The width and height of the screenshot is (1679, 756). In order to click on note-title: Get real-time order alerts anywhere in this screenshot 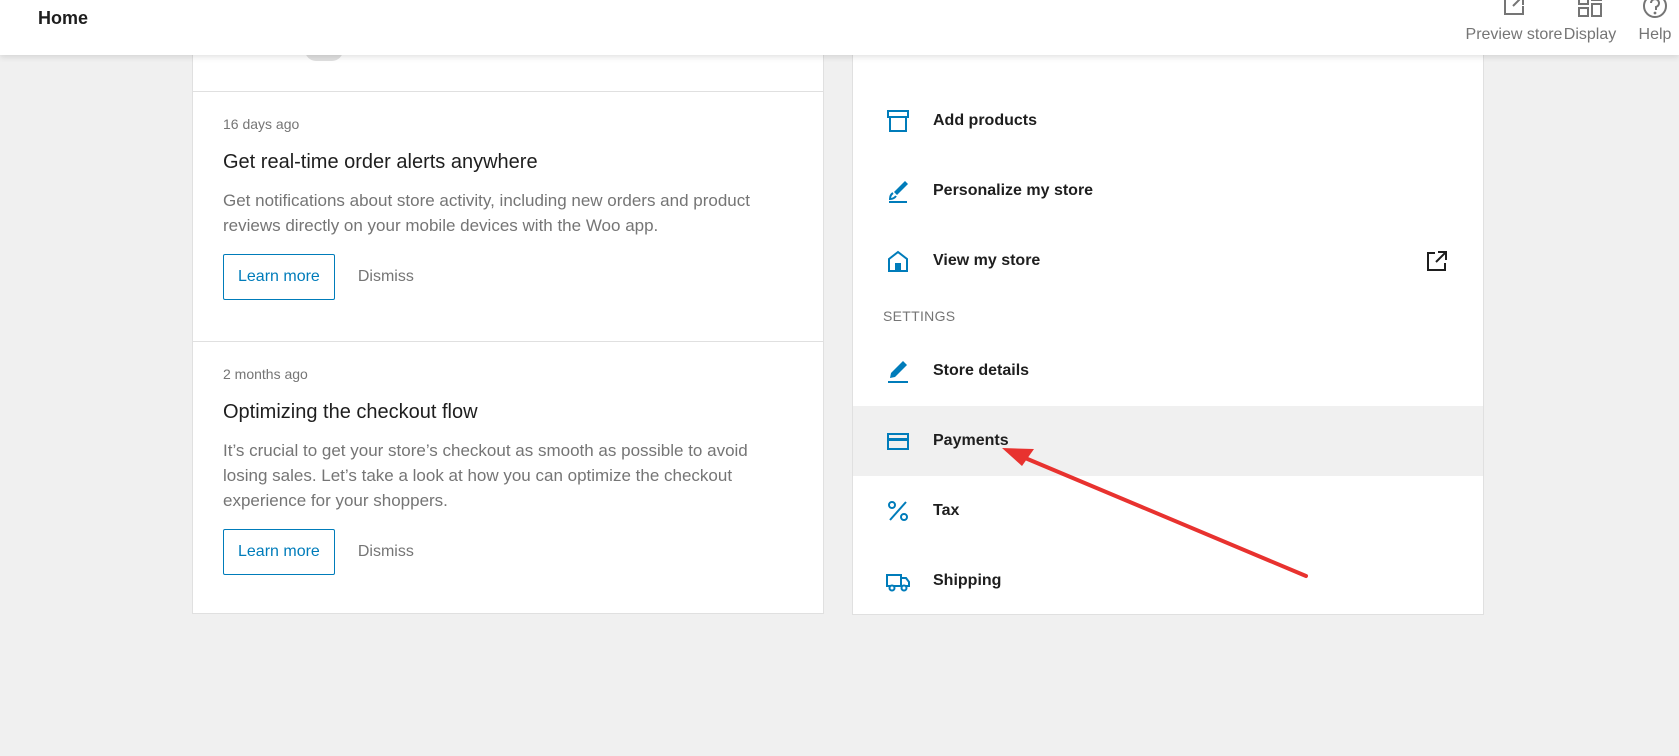, I will do `click(380, 162)`.